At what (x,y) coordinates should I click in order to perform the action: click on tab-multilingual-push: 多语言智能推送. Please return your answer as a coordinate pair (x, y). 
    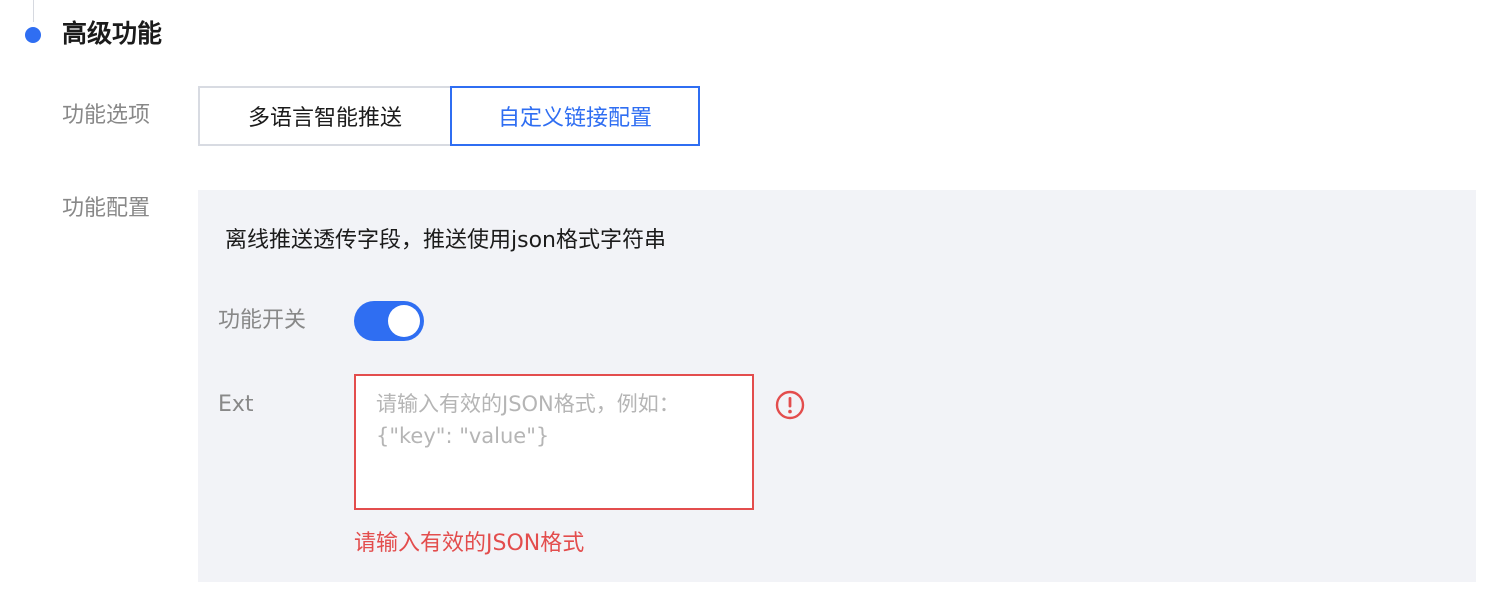
    Looking at the image, I should click on (324, 116).